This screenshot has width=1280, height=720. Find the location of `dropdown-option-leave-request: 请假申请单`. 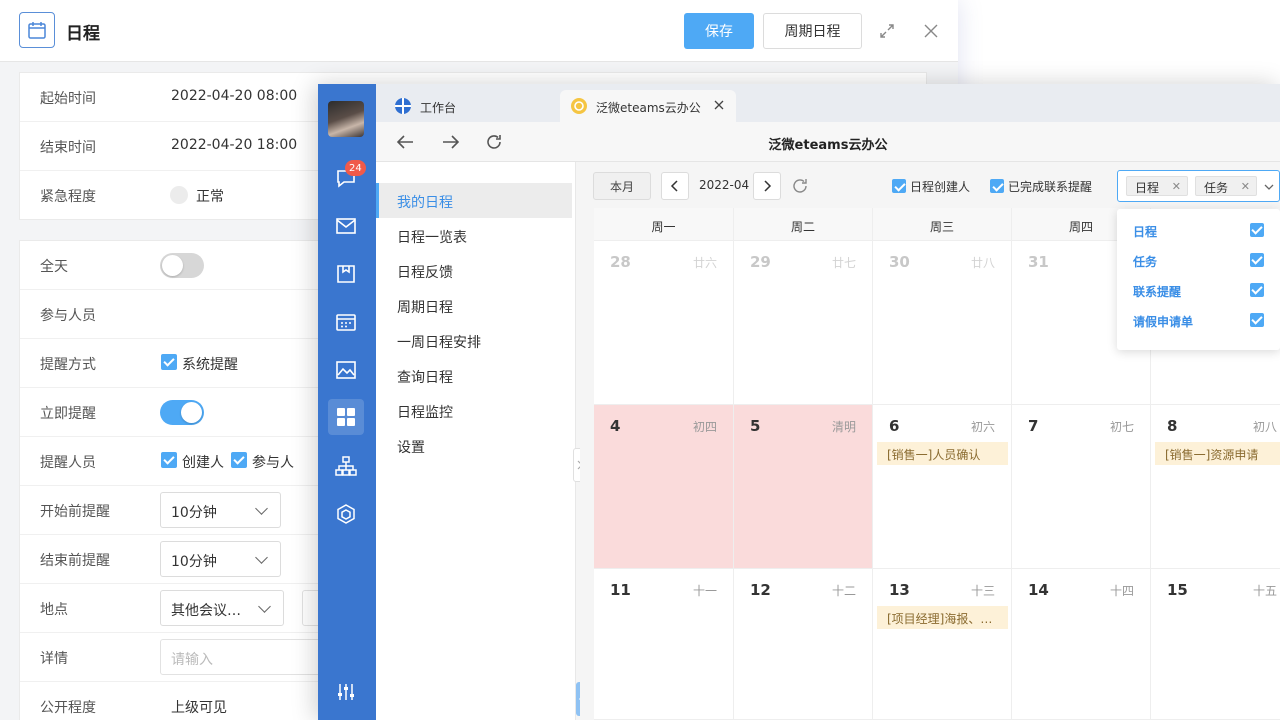

dropdown-option-leave-request: 请假申请单 is located at coordinates (1198, 320).